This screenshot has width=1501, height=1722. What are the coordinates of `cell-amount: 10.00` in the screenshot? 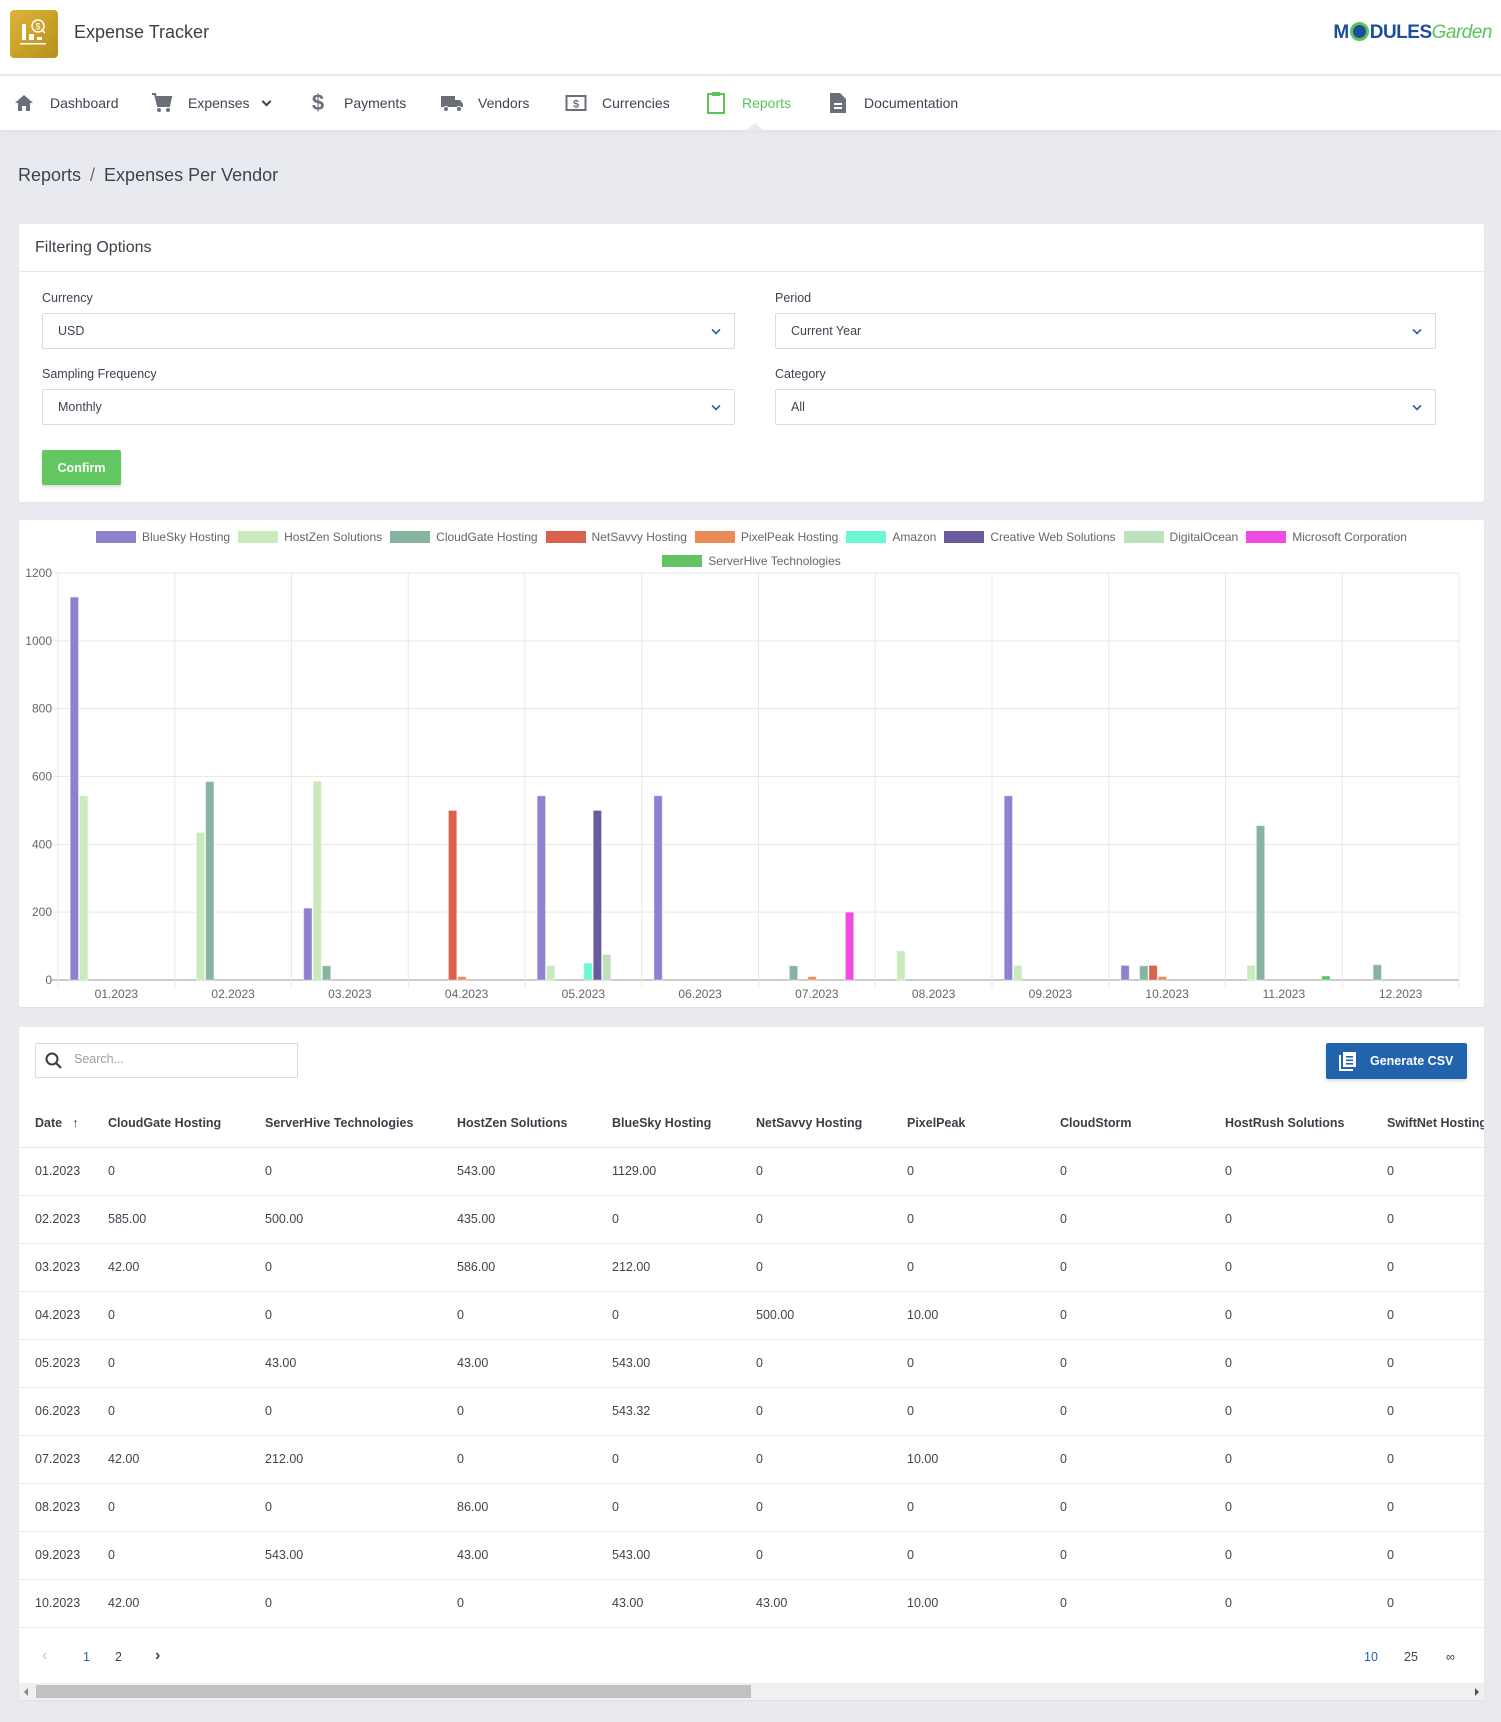 It's located at (967, 1459).